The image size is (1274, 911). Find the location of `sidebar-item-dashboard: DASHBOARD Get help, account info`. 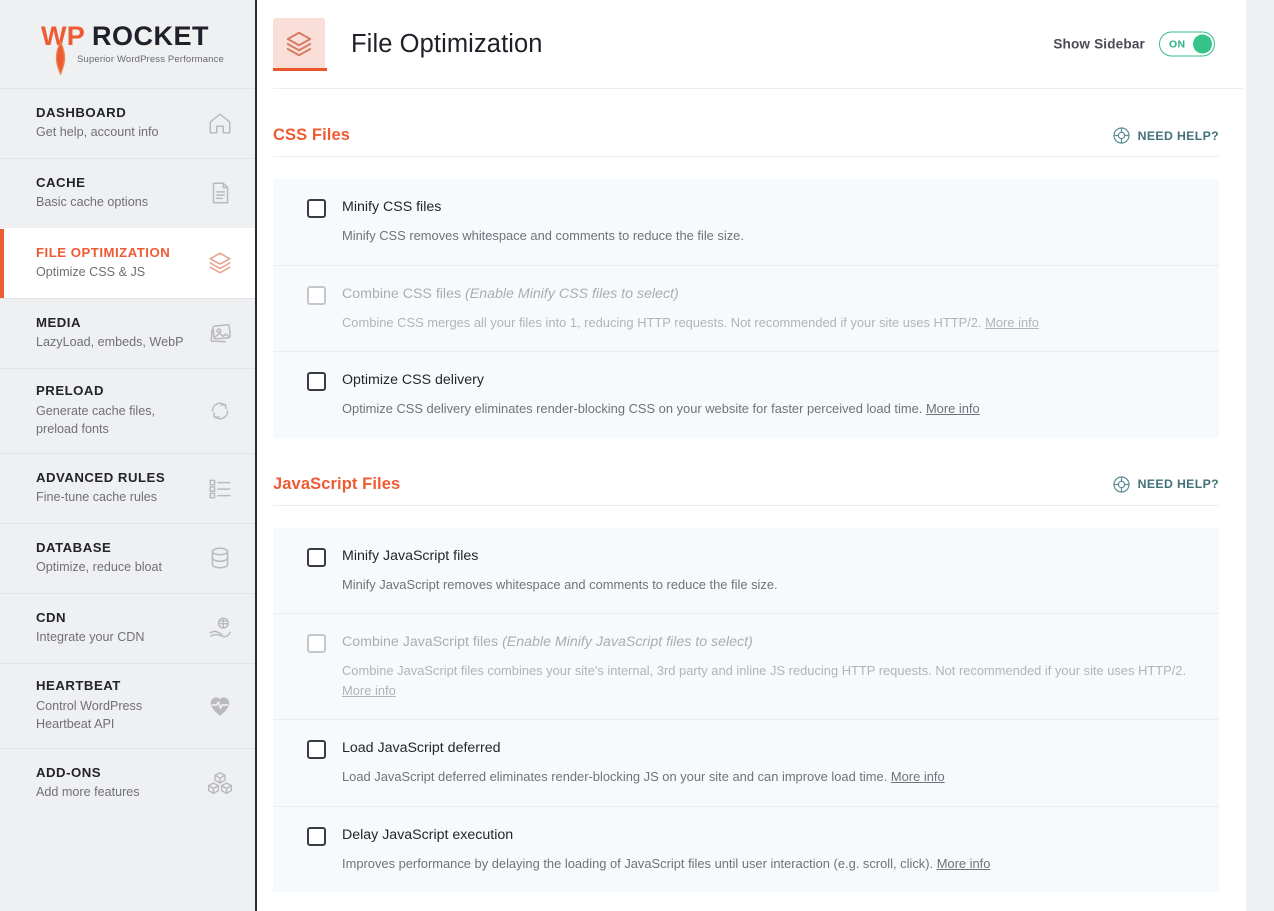

sidebar-item-dashboard: DASHBOARD Get help, account info is located at coordinates (127, 123).